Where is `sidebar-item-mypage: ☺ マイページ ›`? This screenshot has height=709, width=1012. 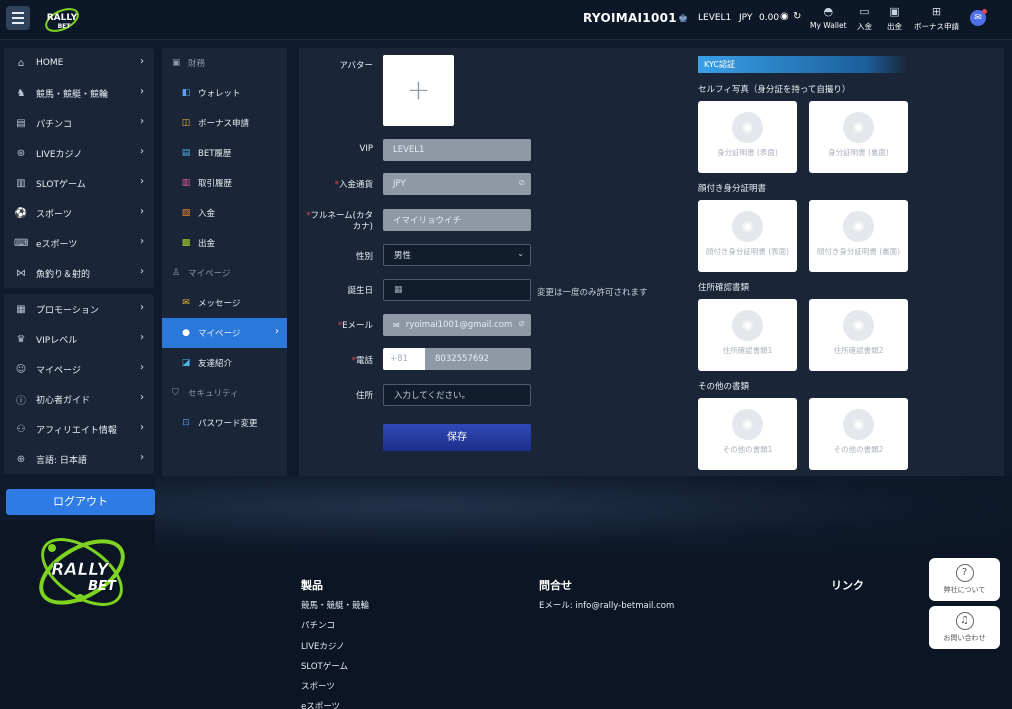 sidebar-item-mypage: ☺ マイページ › is located at coordinates (79, 369).